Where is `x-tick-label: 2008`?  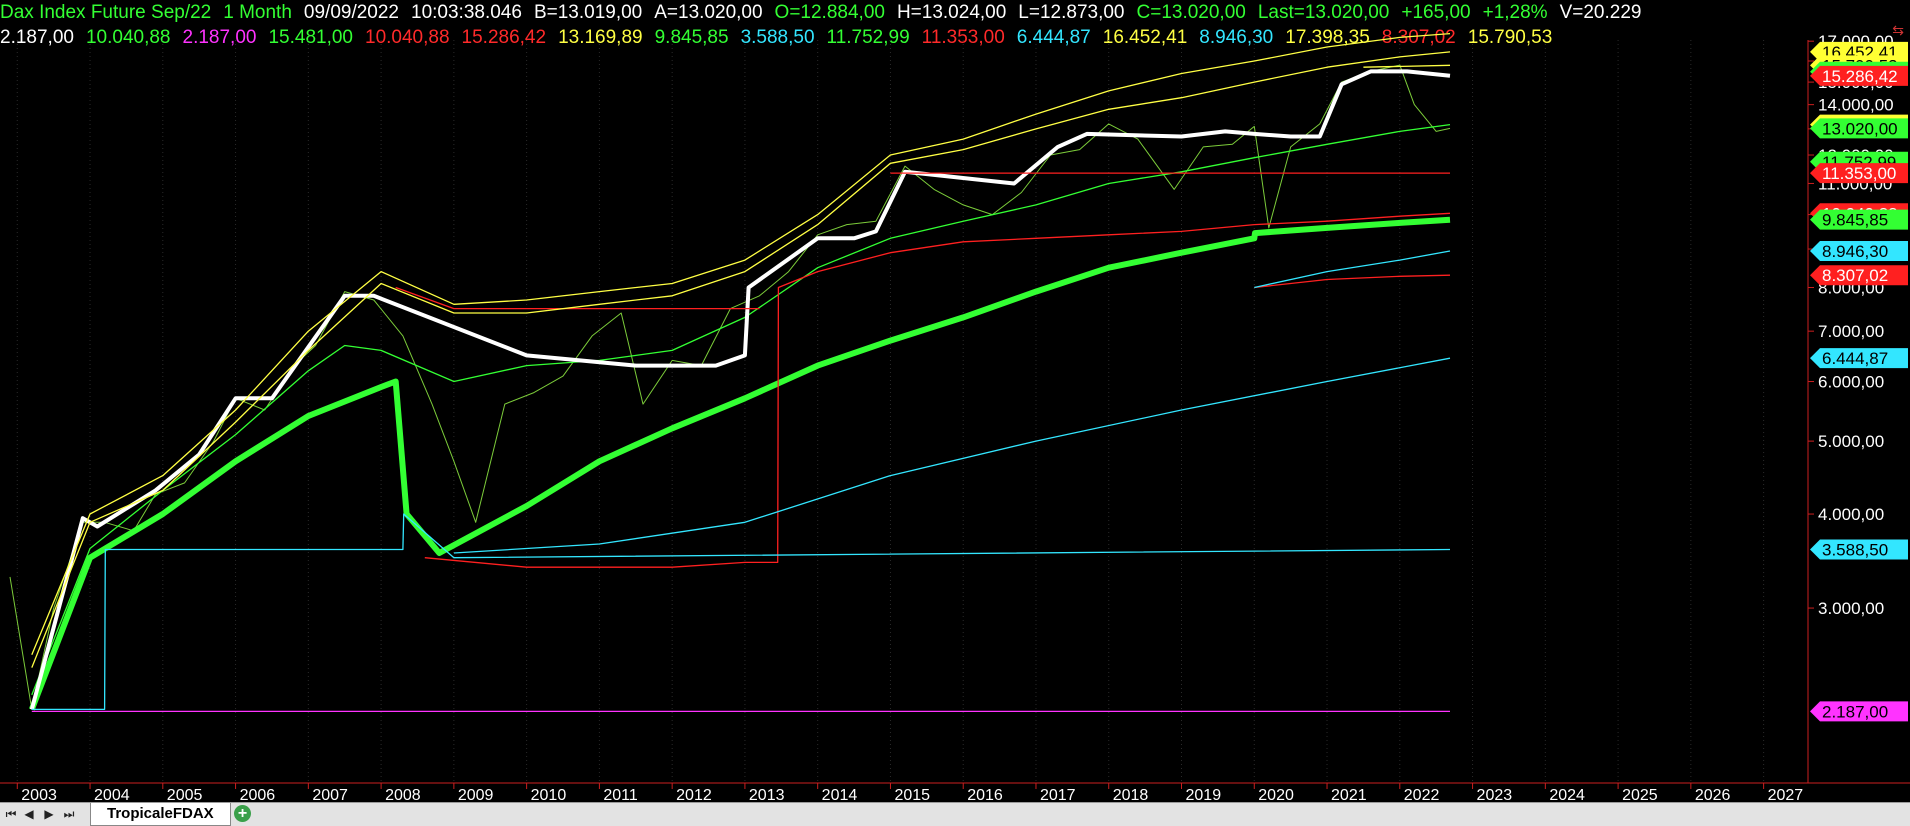 x-tick-label: 2008 is located at coordinates (403, 794).